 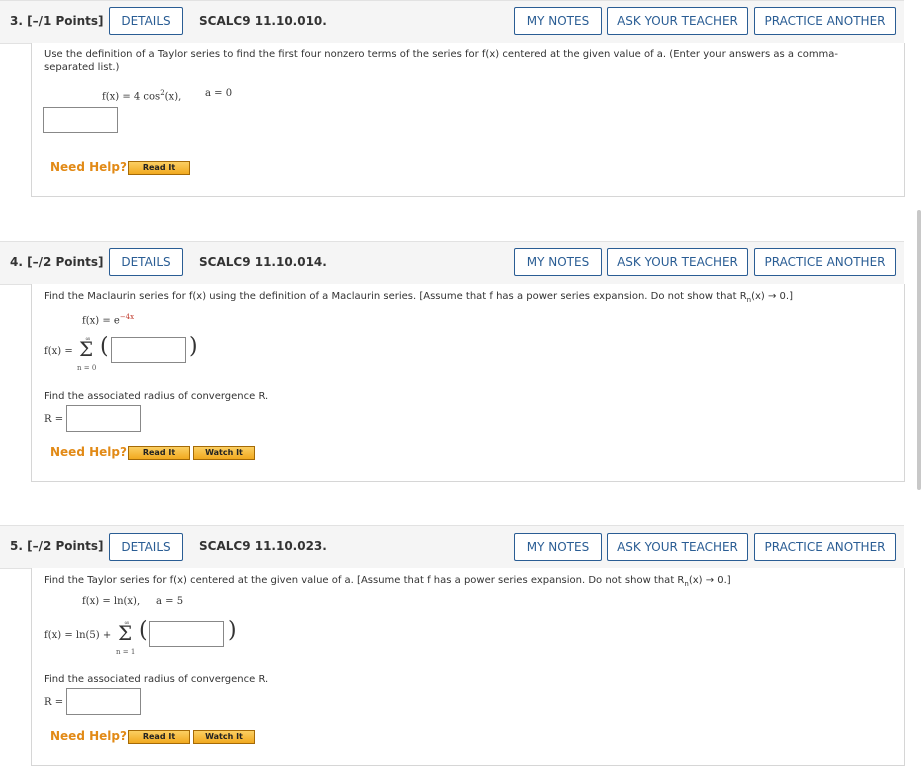 What do you see at coordinates (263, 262) in the screenshot?
I see `question-code: SCALC9 11.10.014.` at bounding box center [263, 262].